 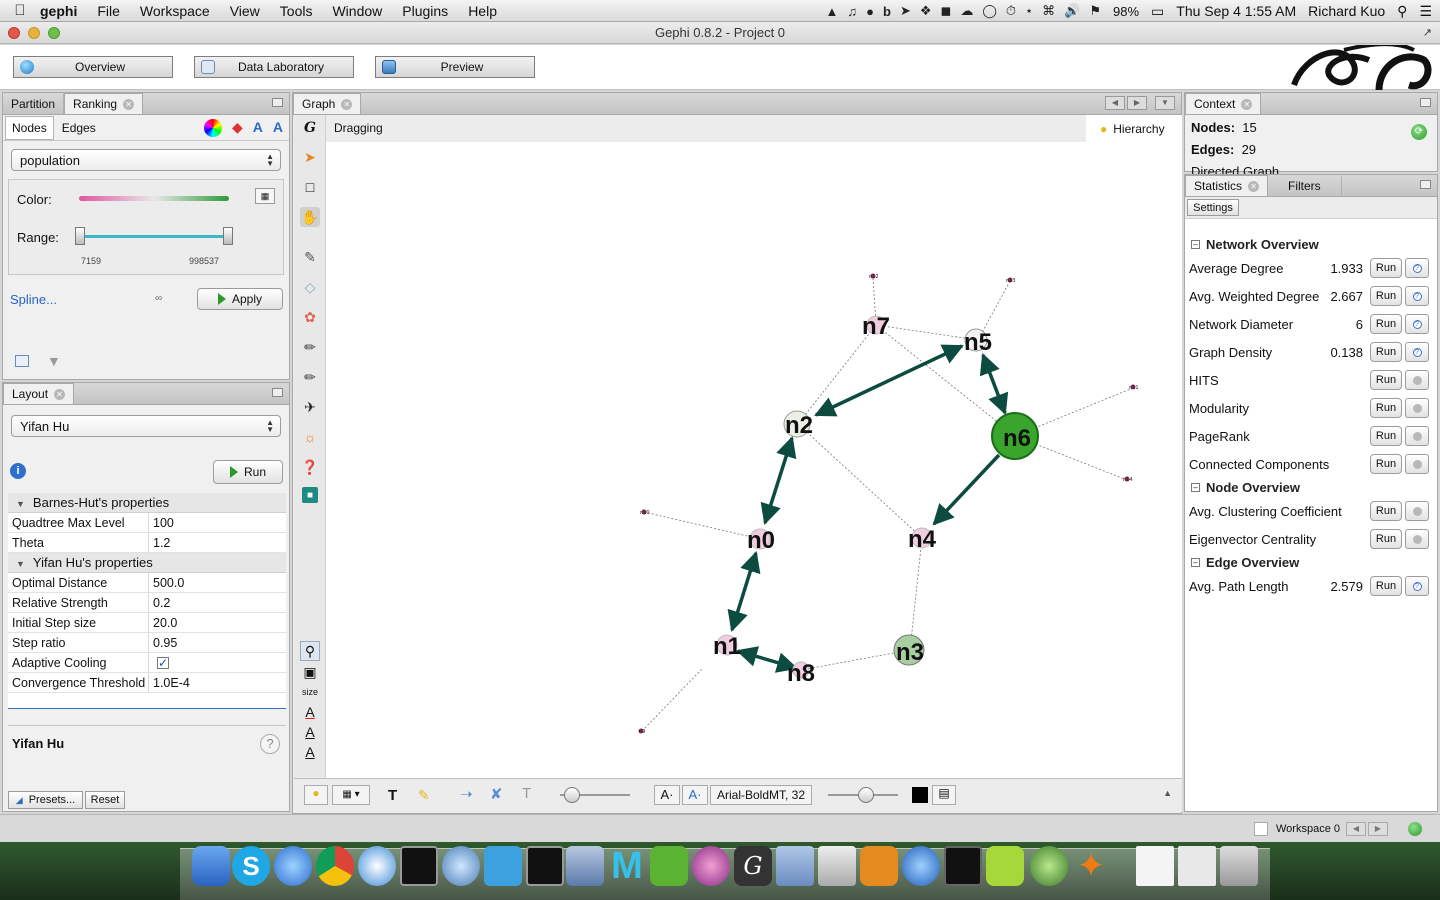 I want to click on shield-icon: ◼, so click(x=946, y=11).